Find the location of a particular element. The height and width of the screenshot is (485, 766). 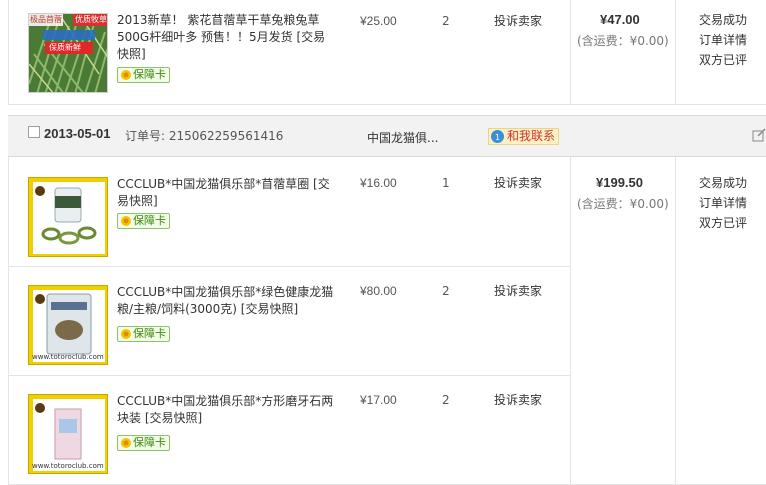

image-text: 极品苜蓿 is located at coordinates (46, 19).